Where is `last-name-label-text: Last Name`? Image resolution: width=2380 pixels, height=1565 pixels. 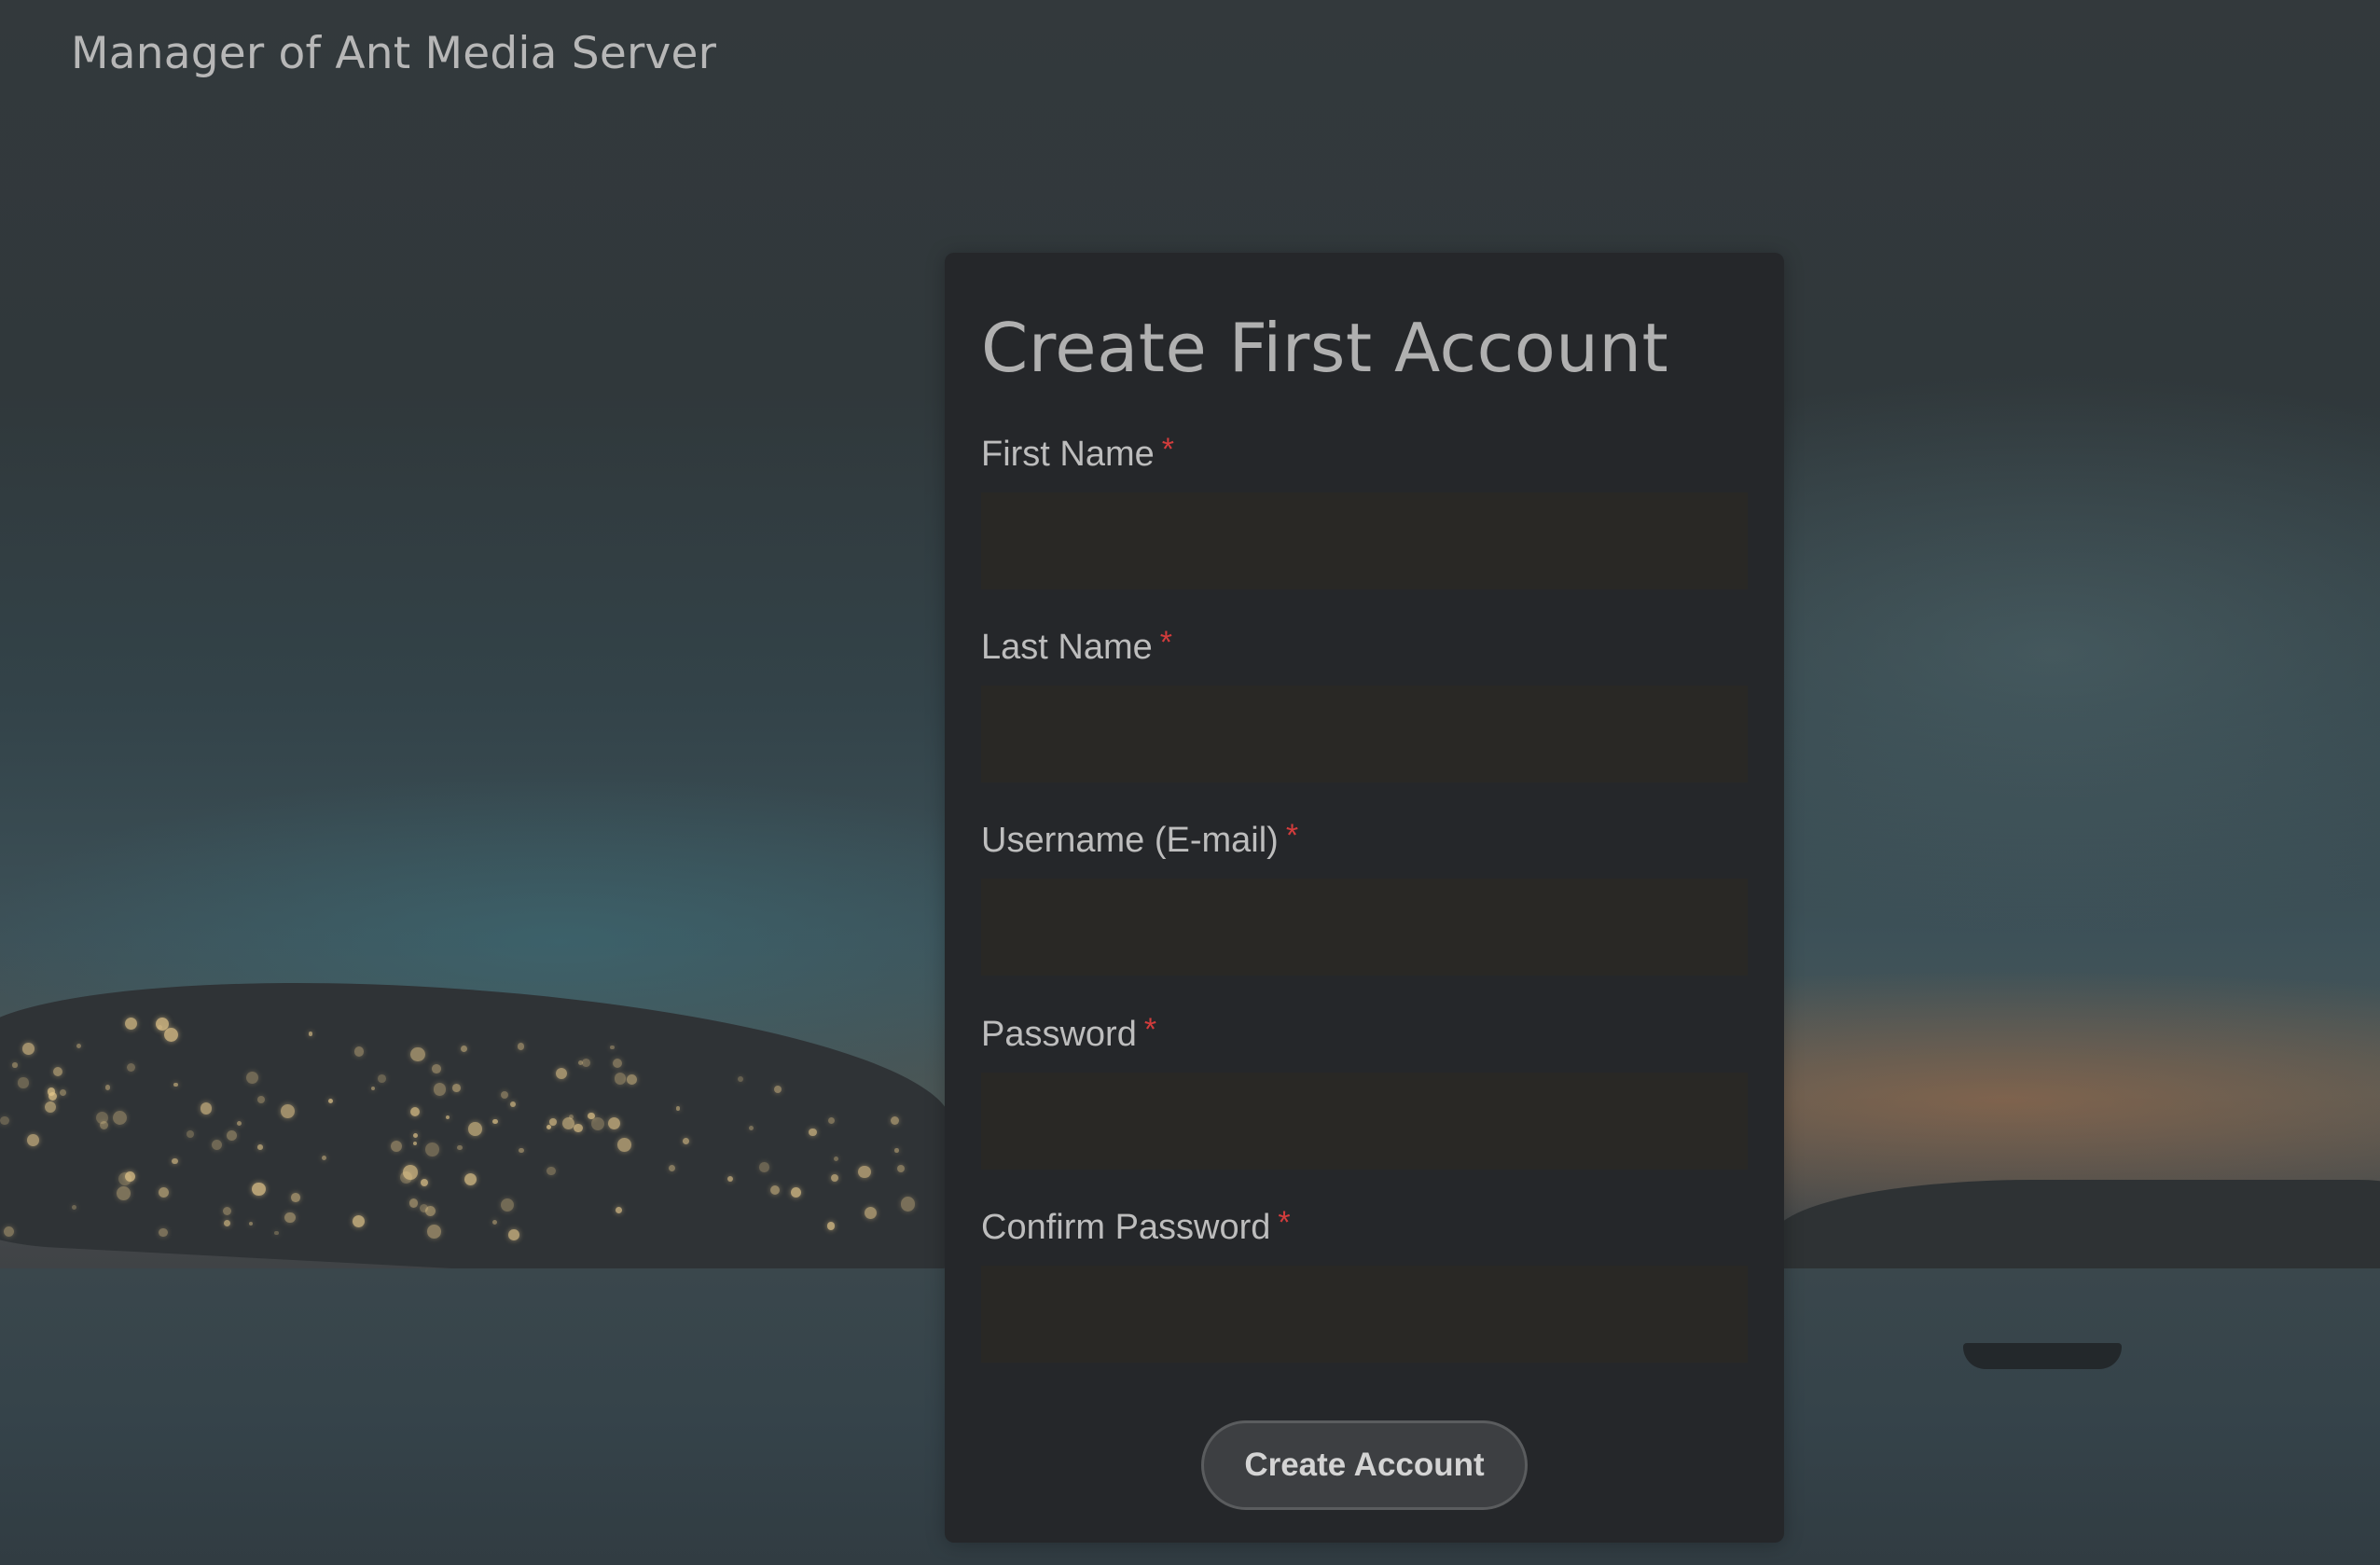
last-name-label-text: Last Name is located at coordinates (1067, 647).